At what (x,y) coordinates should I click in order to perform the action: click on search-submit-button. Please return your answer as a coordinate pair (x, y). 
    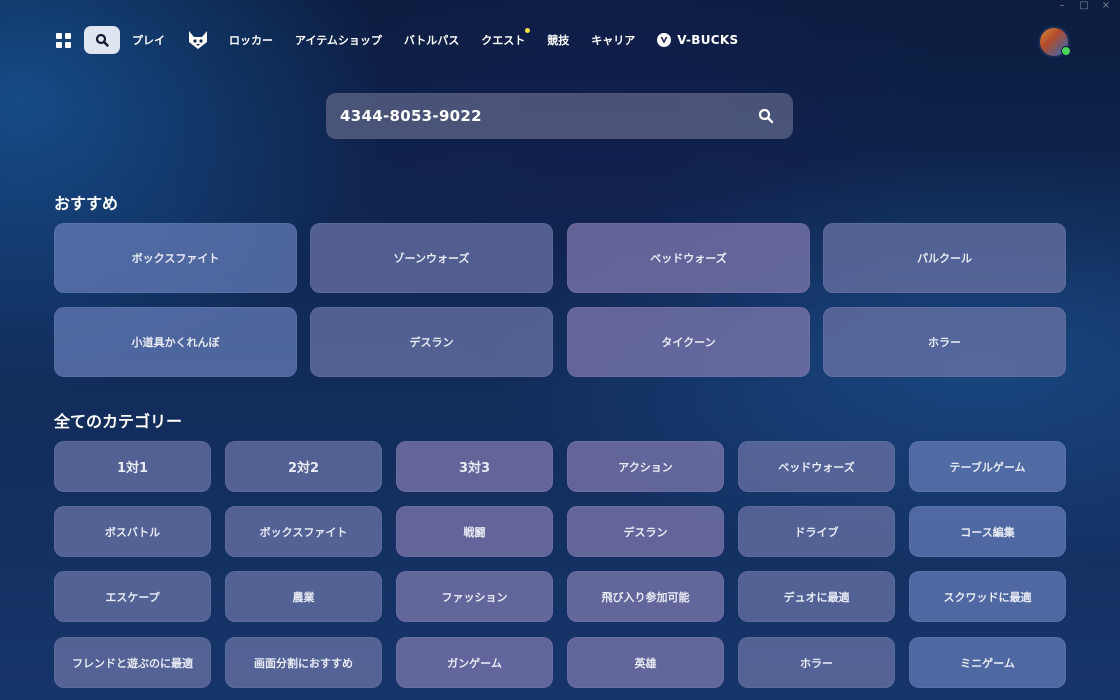
    Looking at the image, I should click on (766, 116).